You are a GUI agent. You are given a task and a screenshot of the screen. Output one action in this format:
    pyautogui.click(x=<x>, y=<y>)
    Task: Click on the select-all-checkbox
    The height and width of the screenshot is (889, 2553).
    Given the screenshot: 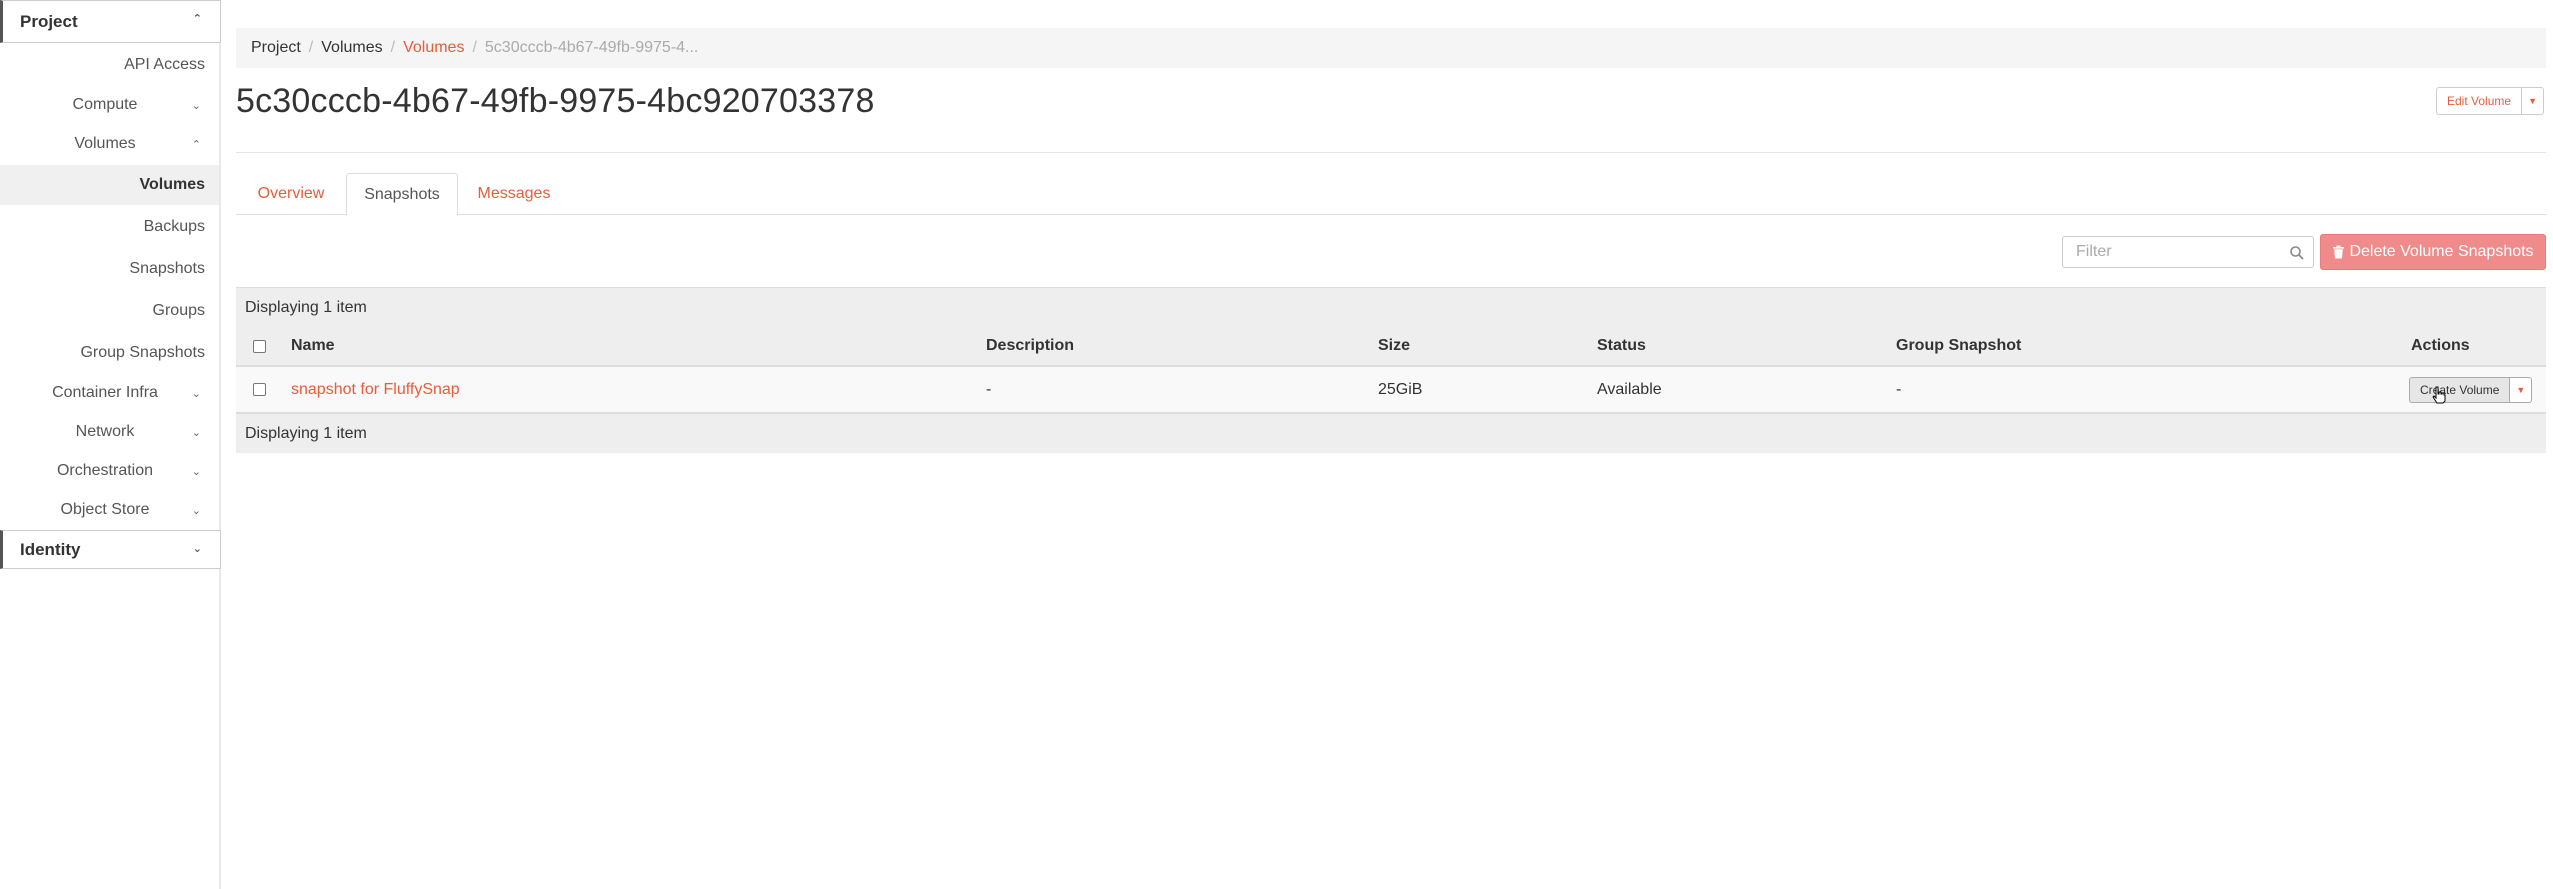 What is the action you would take?
    pyautogui.click(x=259, y=346)
    